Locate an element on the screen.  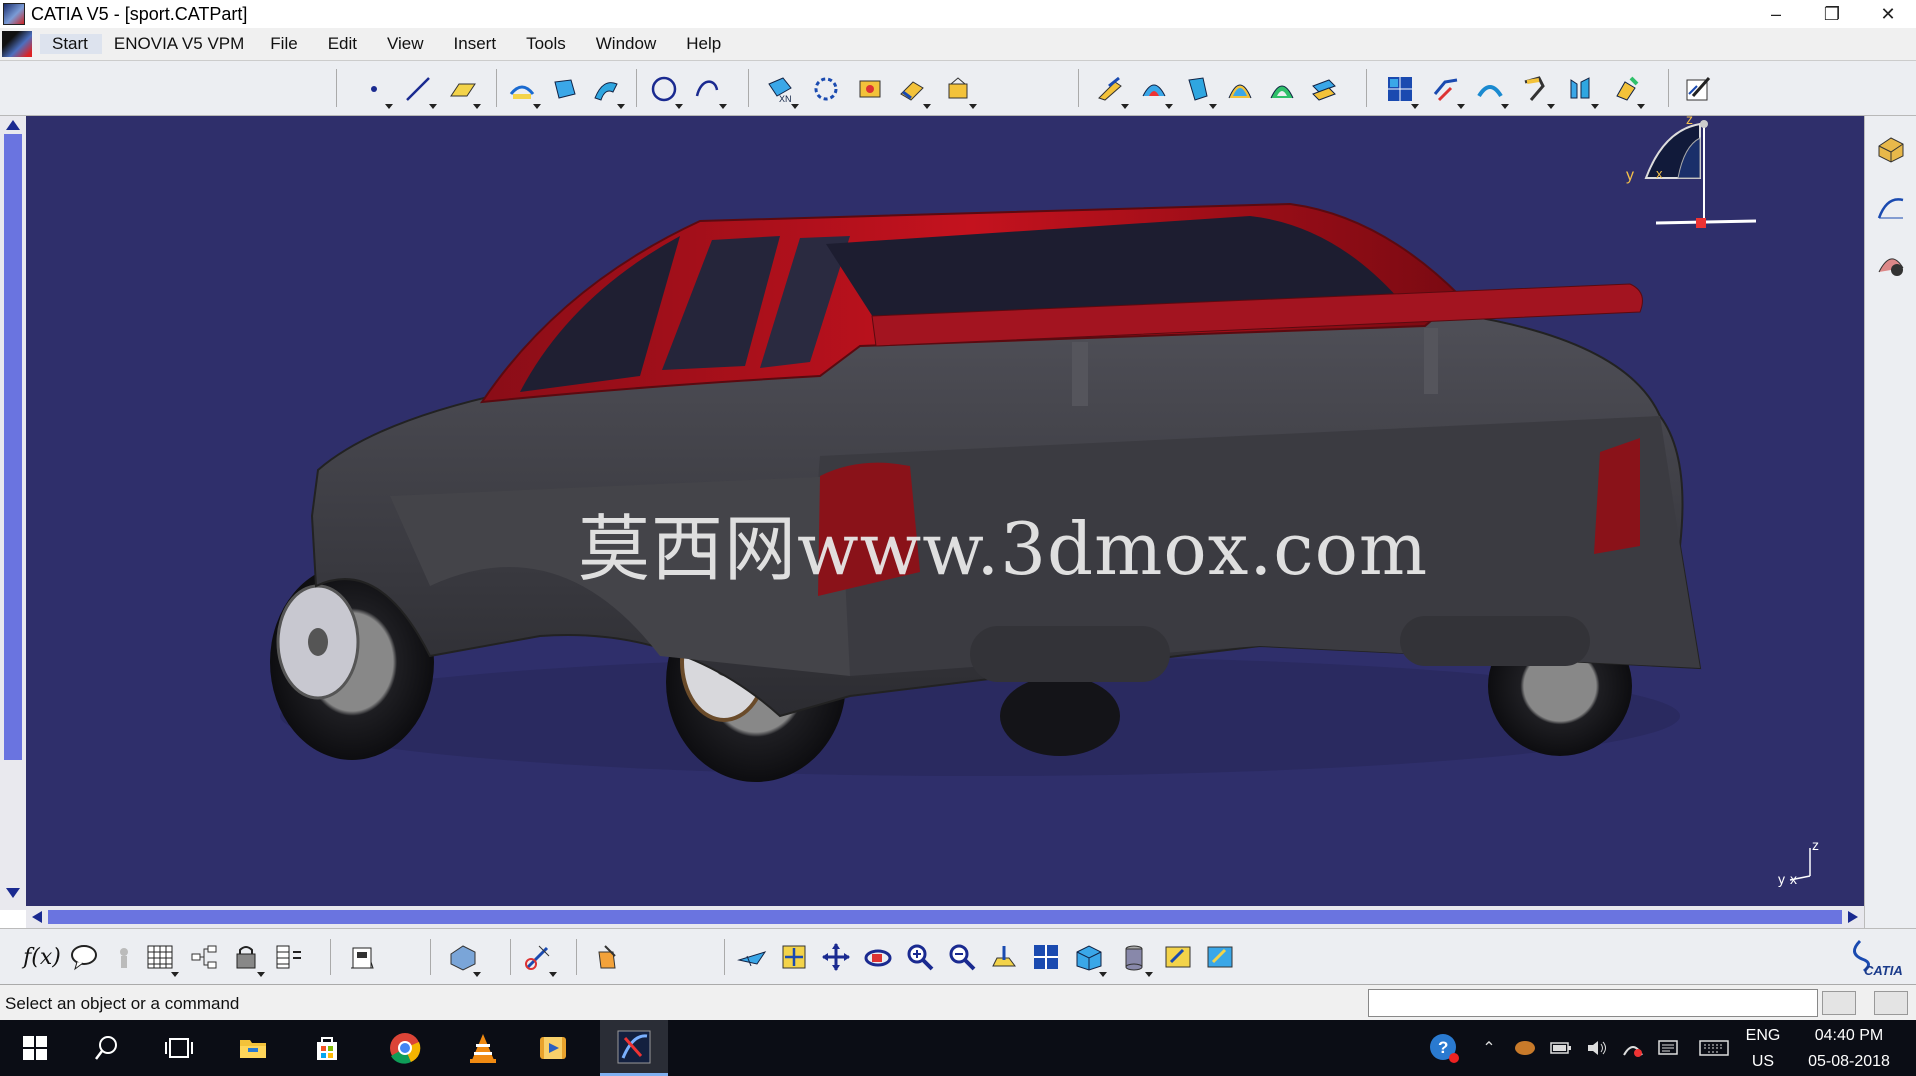
task-view-icon is located at coordinates (179, 1048).